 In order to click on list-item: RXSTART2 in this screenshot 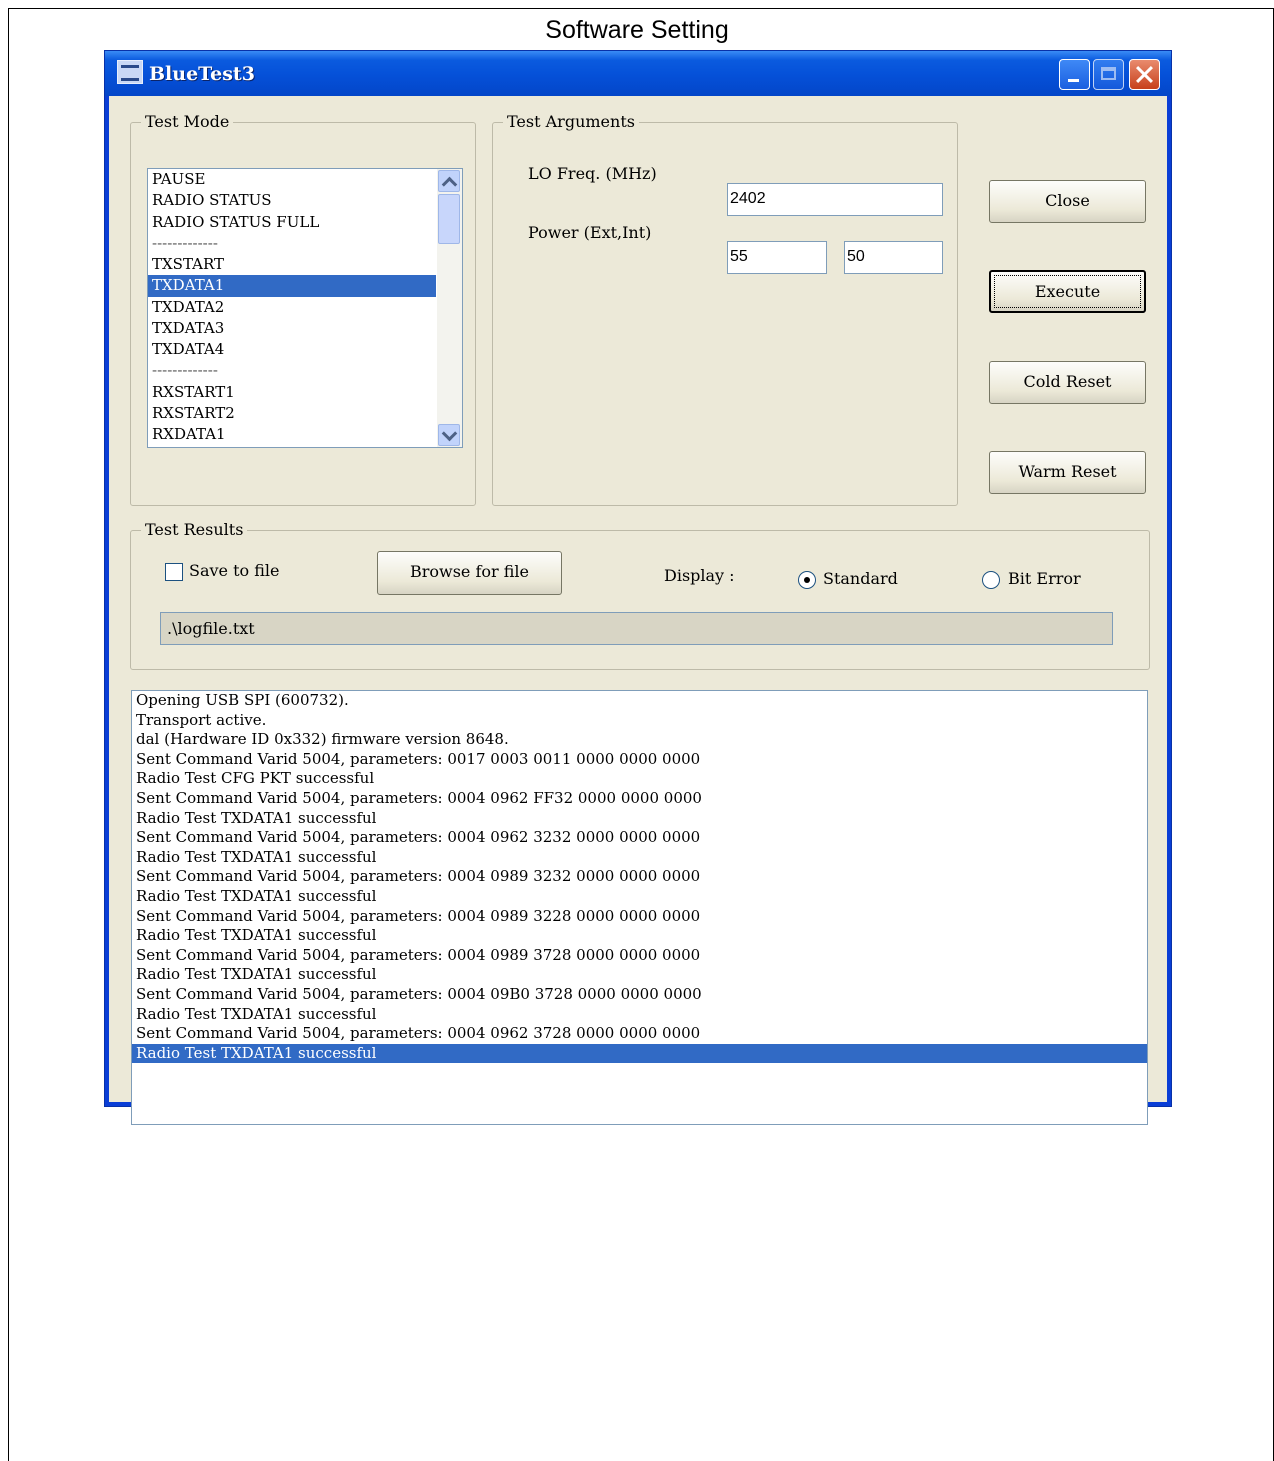, I will do `click(292, 413)`.